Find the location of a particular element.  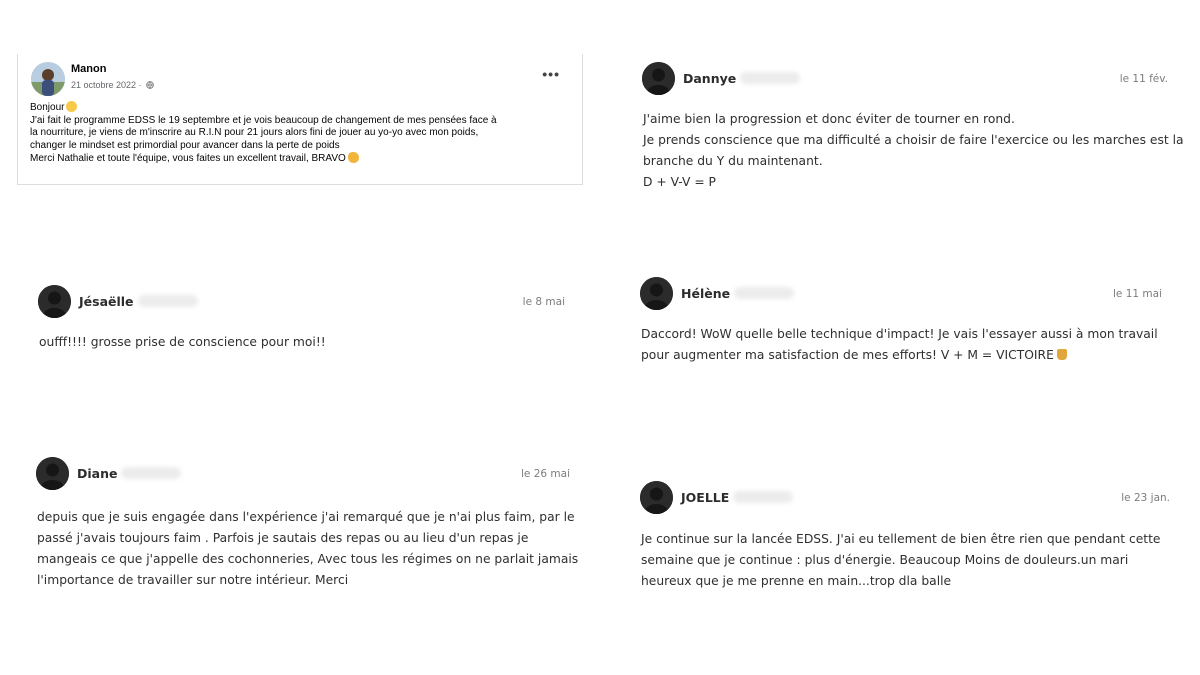

reviewer-name: Jésaëlle is located at coordinates (138, 301).